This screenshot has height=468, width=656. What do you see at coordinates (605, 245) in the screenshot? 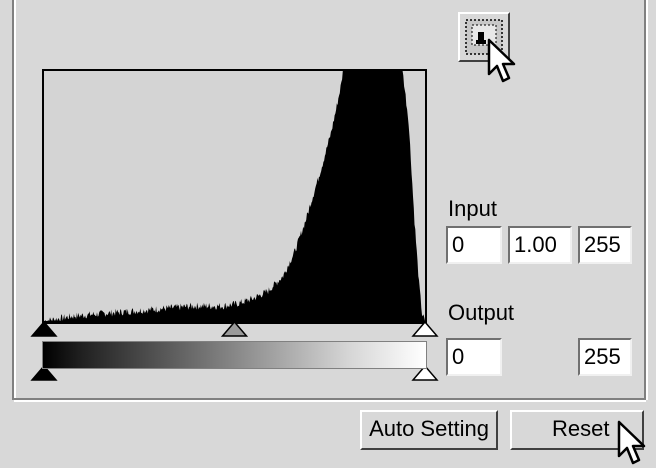
I see `input-white-field` at bounding box center [605, 245].